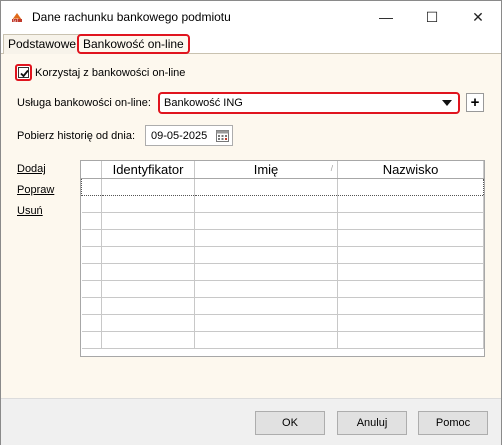 The image size is (502, 445). I want to click on checkmark-icon, so click(24, 73).